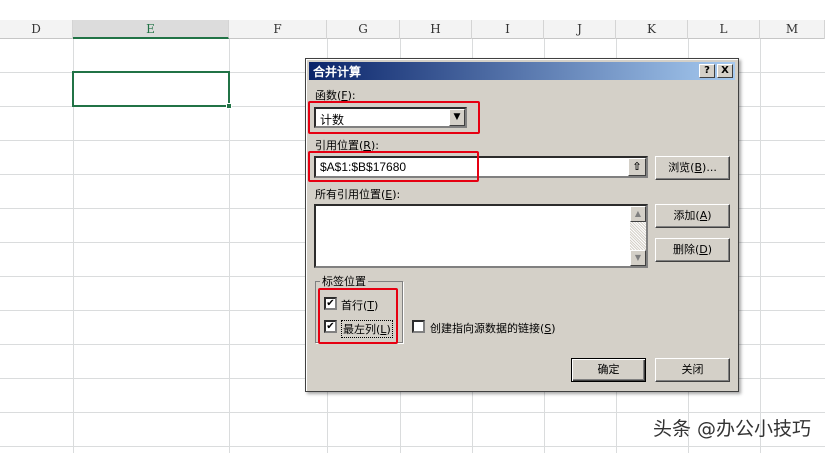 Image resolution: width=825 pixels, height=453 pixels. What do you see at coordinates (363, 29) in the screenshot?
I see `column-header-g: G` at bounding box center [363, 29].